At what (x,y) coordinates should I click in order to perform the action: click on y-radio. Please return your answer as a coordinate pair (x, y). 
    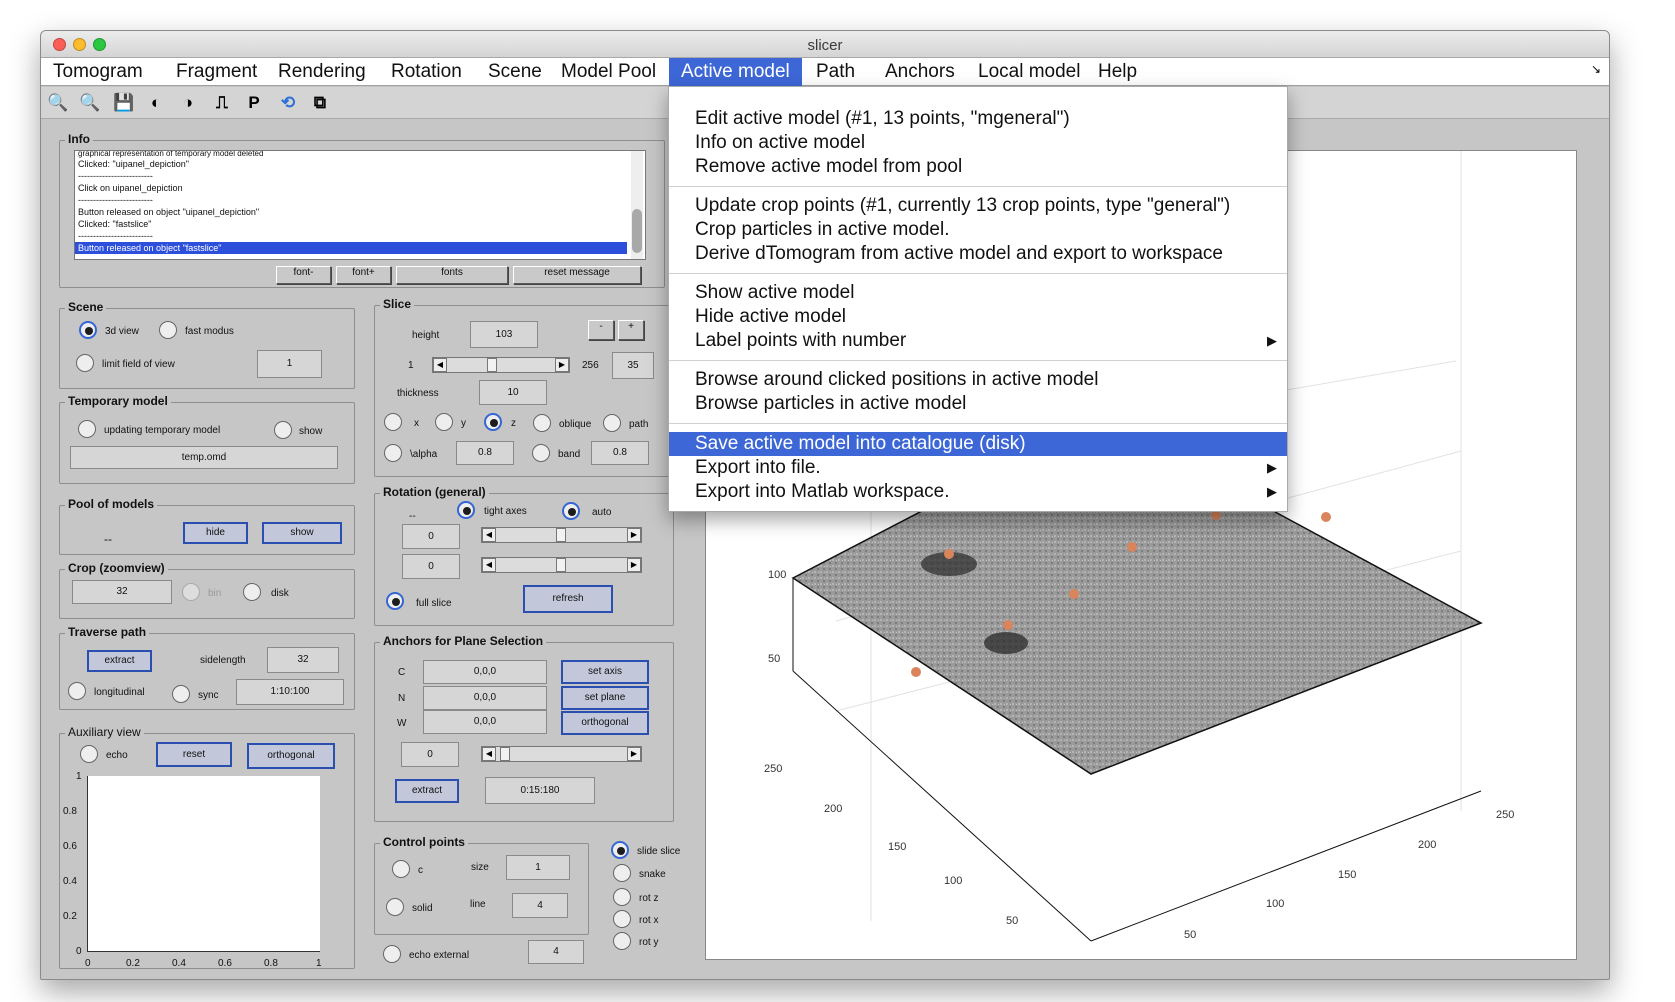
    Looking at the image, I should click on (444, 422).